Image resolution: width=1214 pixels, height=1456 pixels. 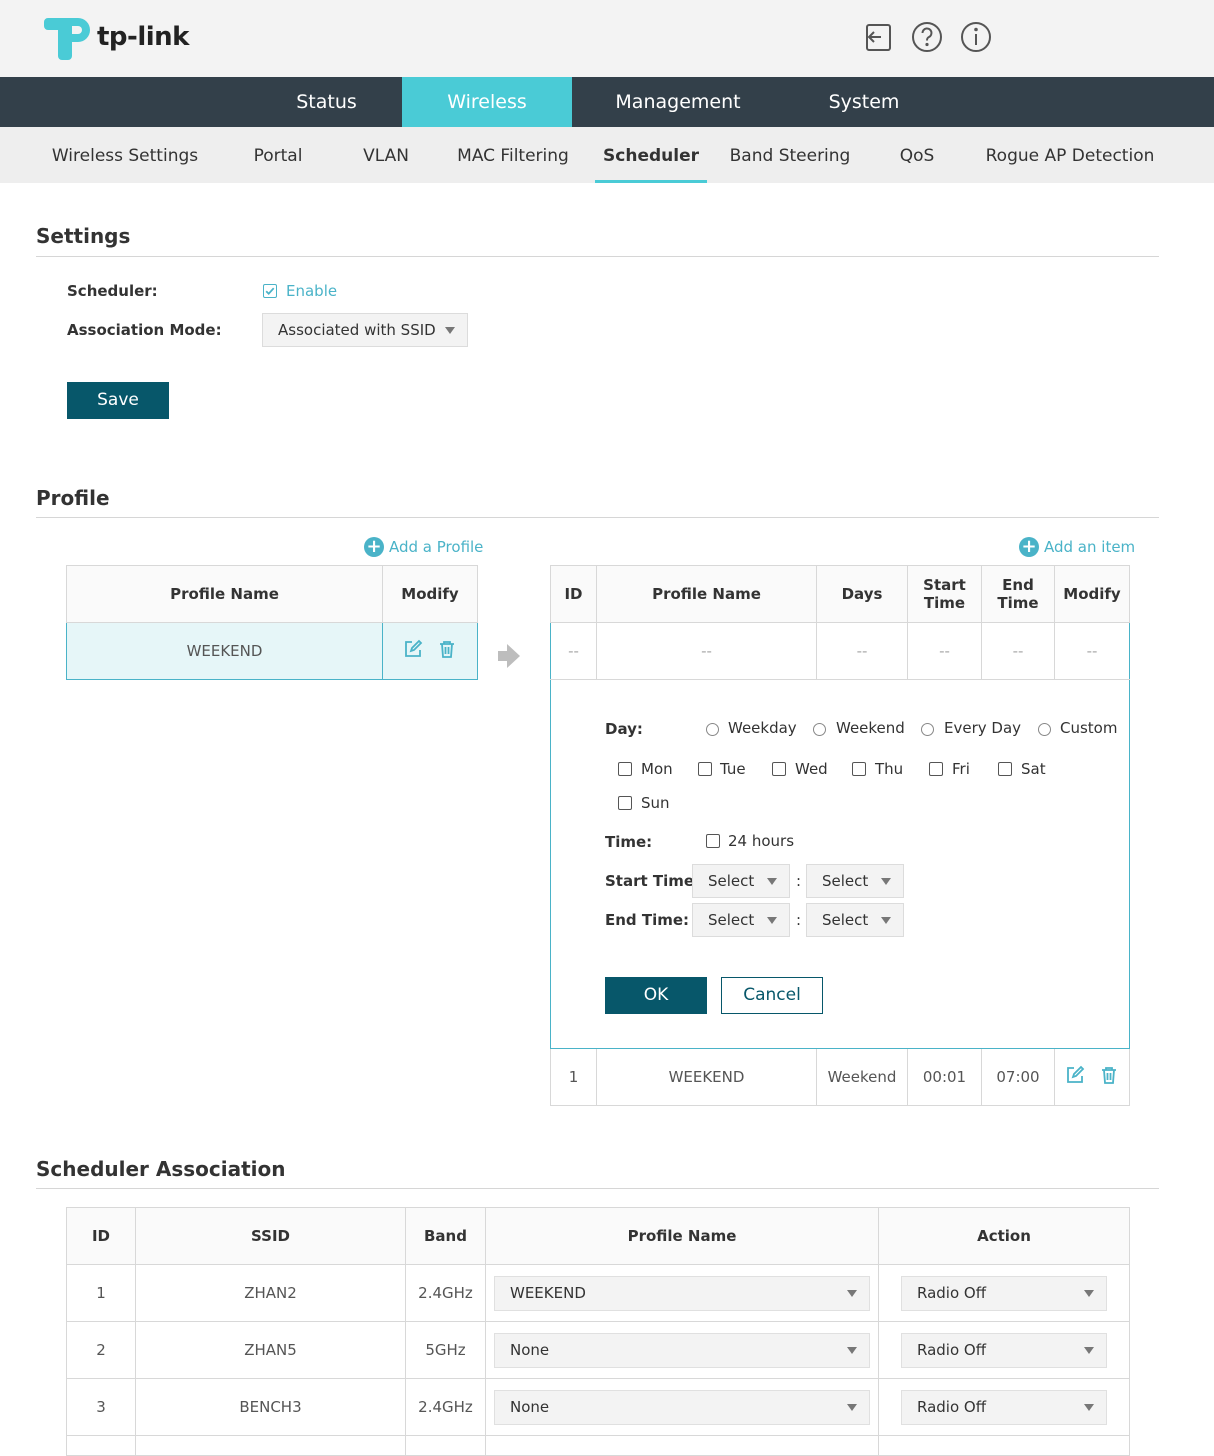 What do you see at coordinates (625, 803) in the screenshot?
I see `sun-checkbox` at bounding box center [625, 803].